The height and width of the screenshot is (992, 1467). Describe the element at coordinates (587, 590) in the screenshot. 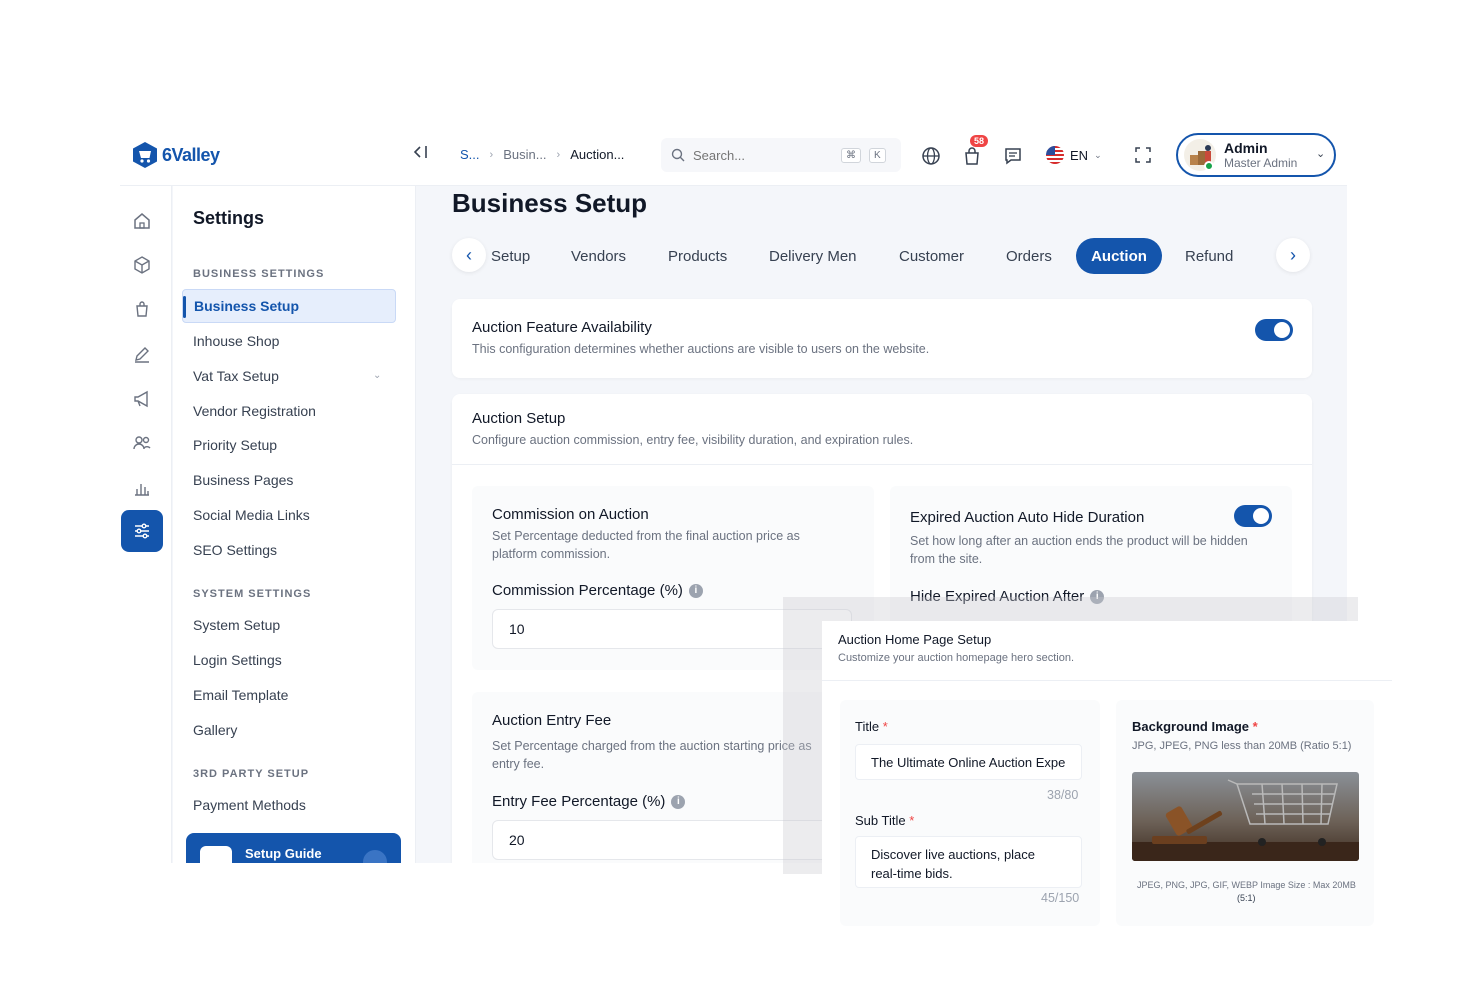

I see `commission-percentage-label-text: Commission Percentage (%)` at that location.